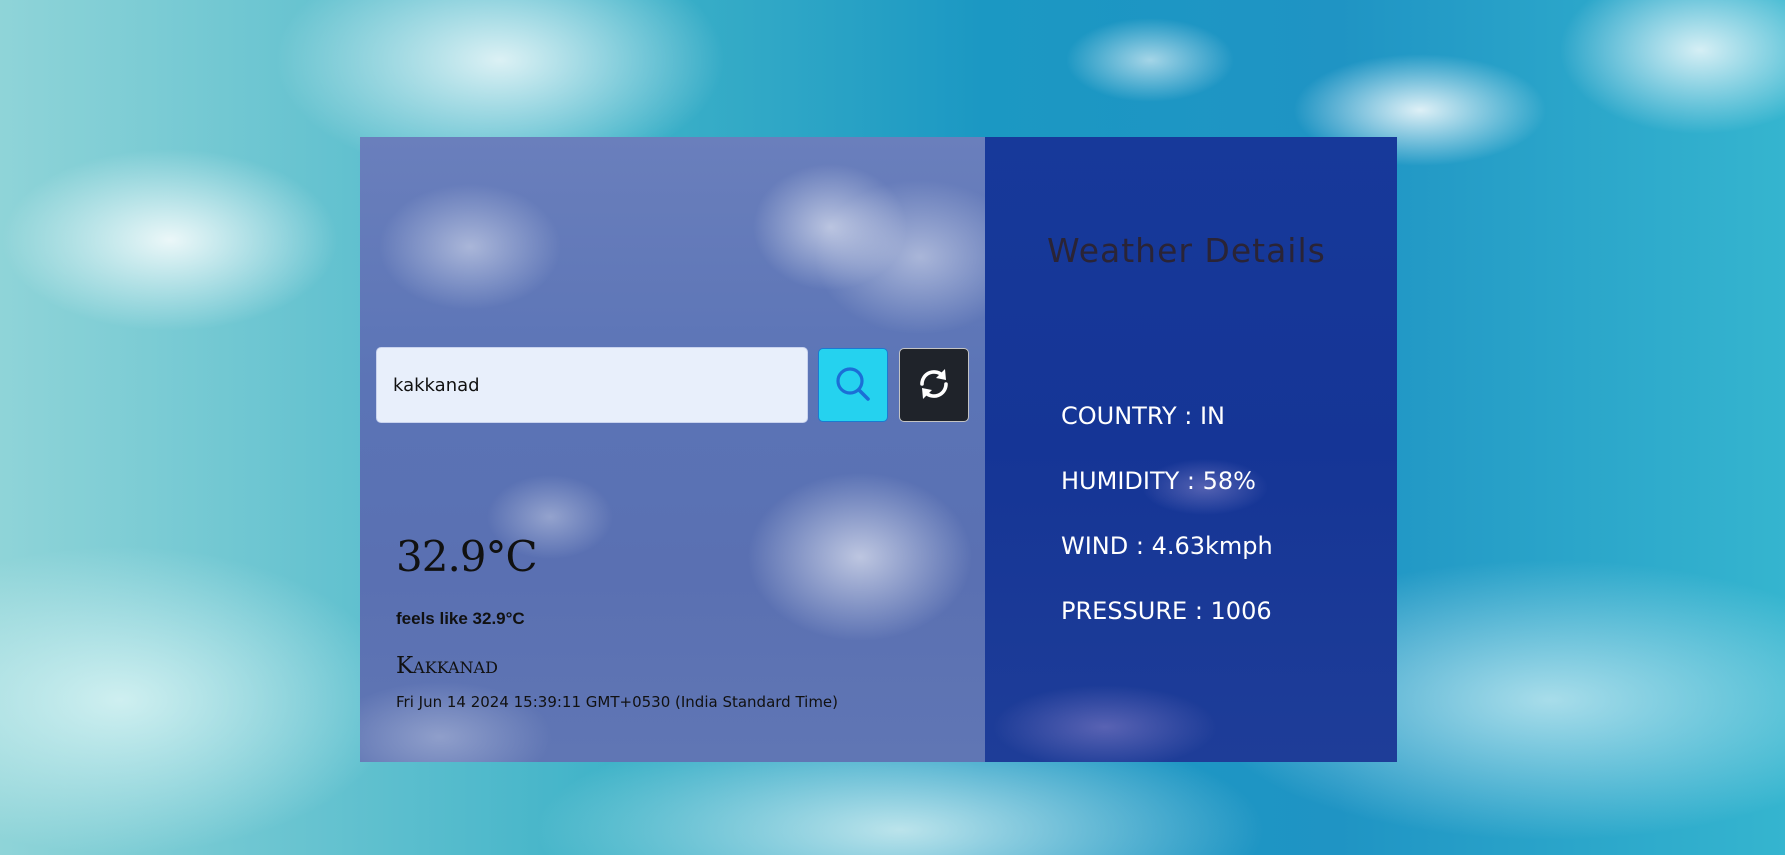 This screenshot has height=855, width=1785. What do you see at coordinates (467, 556) in the screenshot?
I see `temperature-value: 32.9°C` at bounding box center [467, 556].